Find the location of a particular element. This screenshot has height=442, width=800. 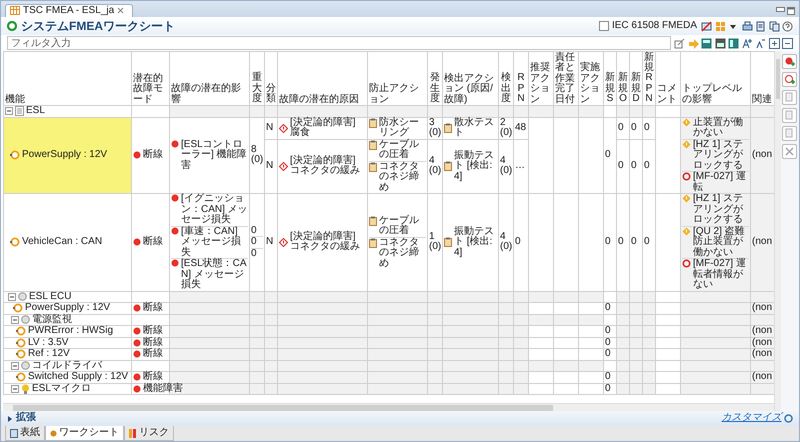

minimize-icon is located at coordinates (780, 9).